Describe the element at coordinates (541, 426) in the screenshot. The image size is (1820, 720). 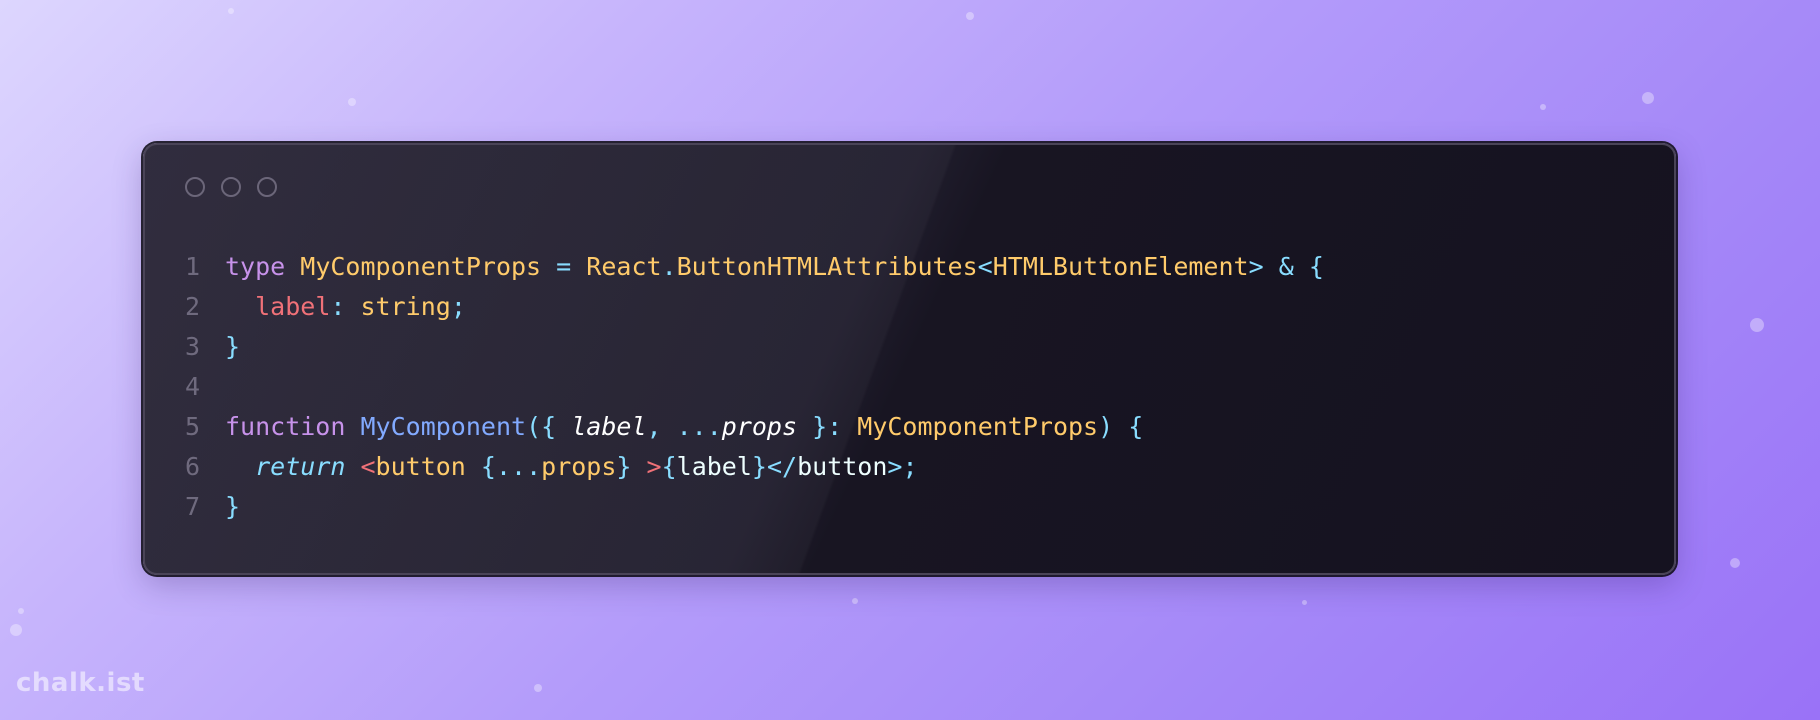
I see `code-token: ({` at that location.